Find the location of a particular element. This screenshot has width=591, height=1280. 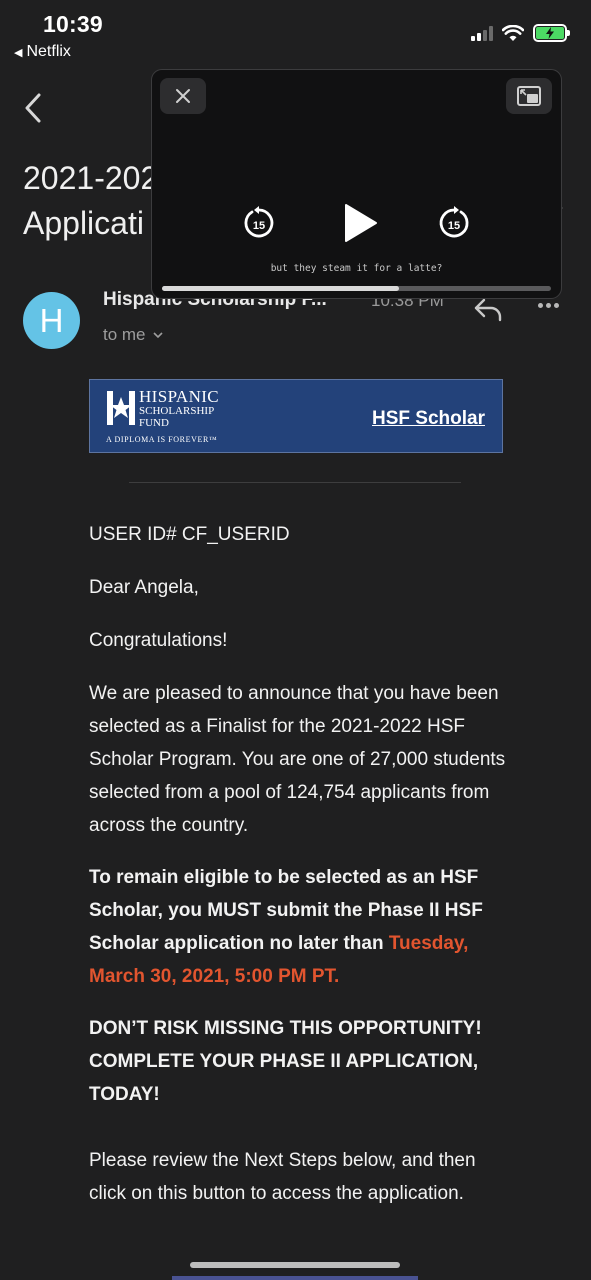

bottom-accent-line is located at coordinates (295, 1278).